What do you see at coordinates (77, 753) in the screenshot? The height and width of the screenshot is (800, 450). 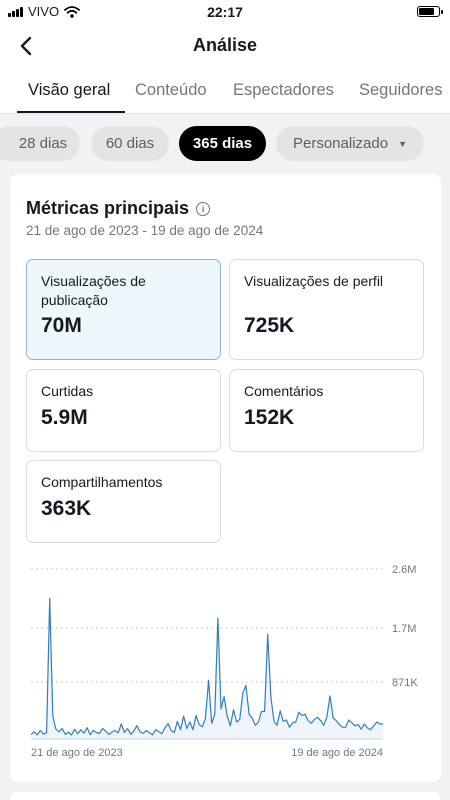 I see `x-tick-label: 21 de ago de 2023` at bounding box center [77, 753].